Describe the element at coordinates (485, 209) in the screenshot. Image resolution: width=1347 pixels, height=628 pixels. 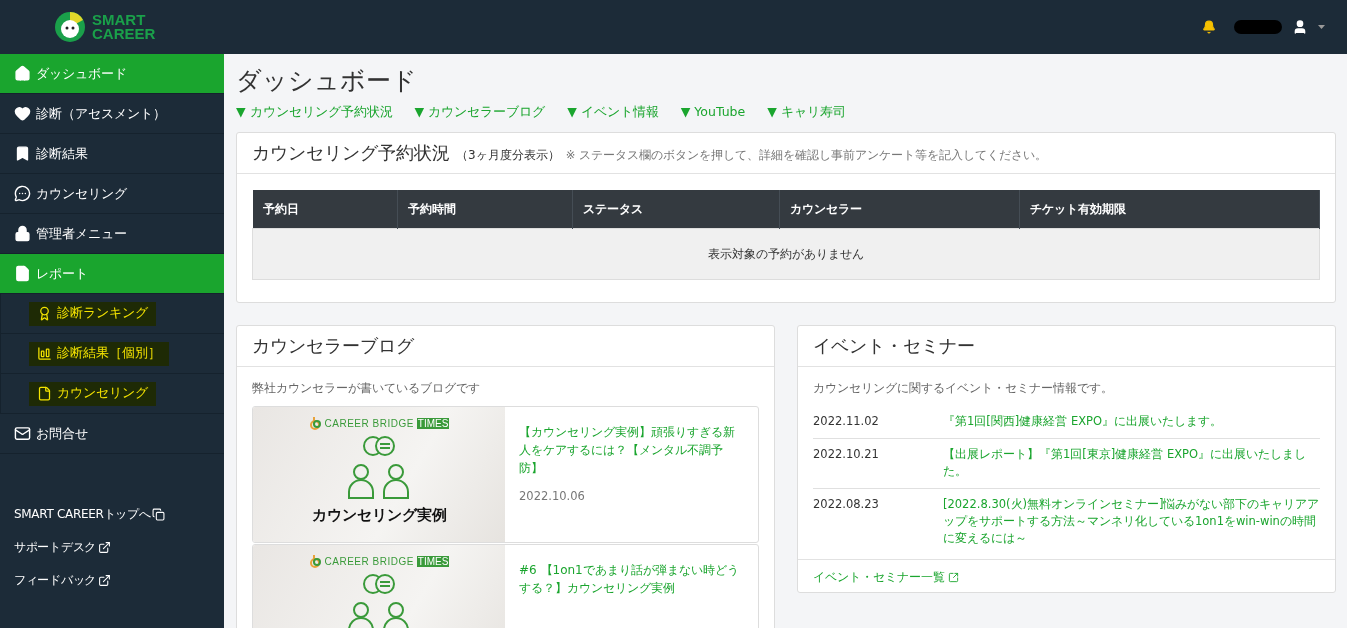
I see `column-header: 予約時間` at that location.